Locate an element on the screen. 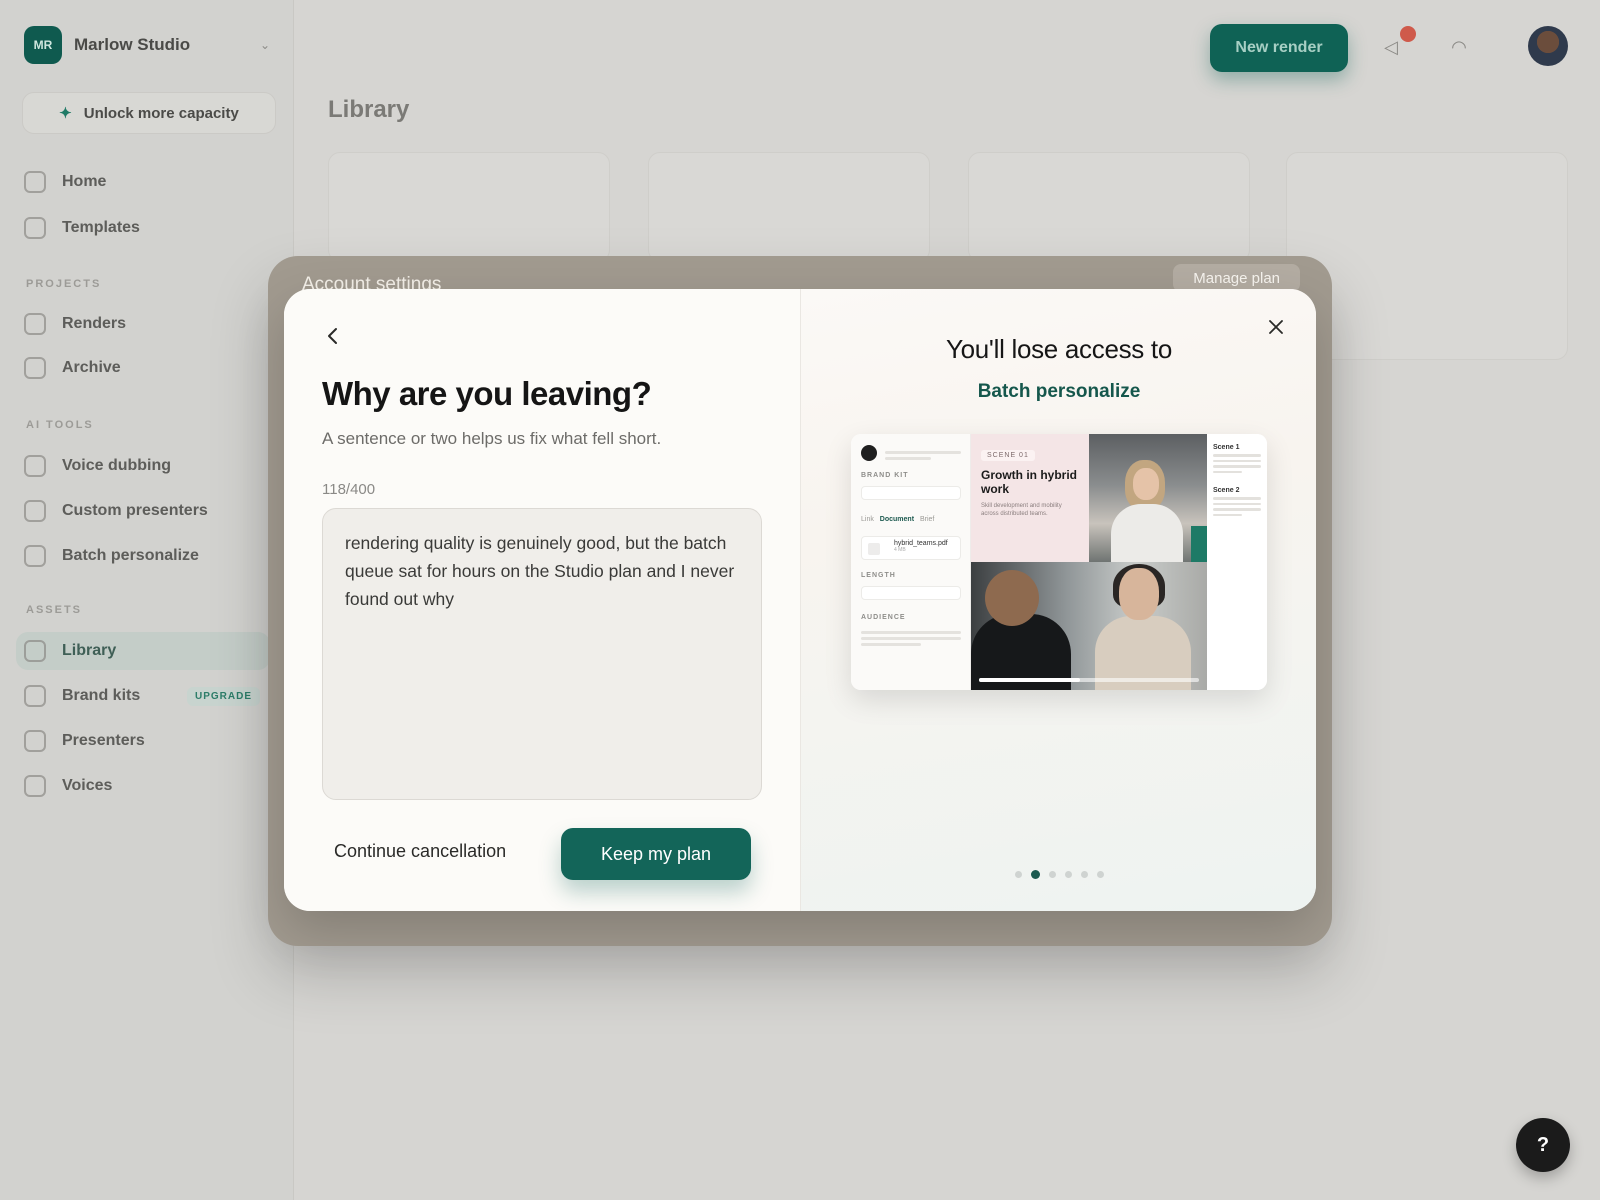 This screenshot has height=1200, width=1600. preview-brand-kit-label: BRAND KIT is located at coordinates (885, 475).